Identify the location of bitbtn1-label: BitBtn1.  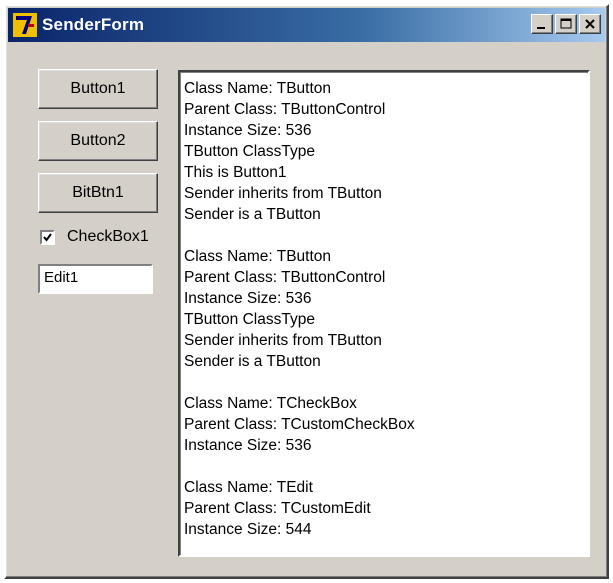
(98, 192).